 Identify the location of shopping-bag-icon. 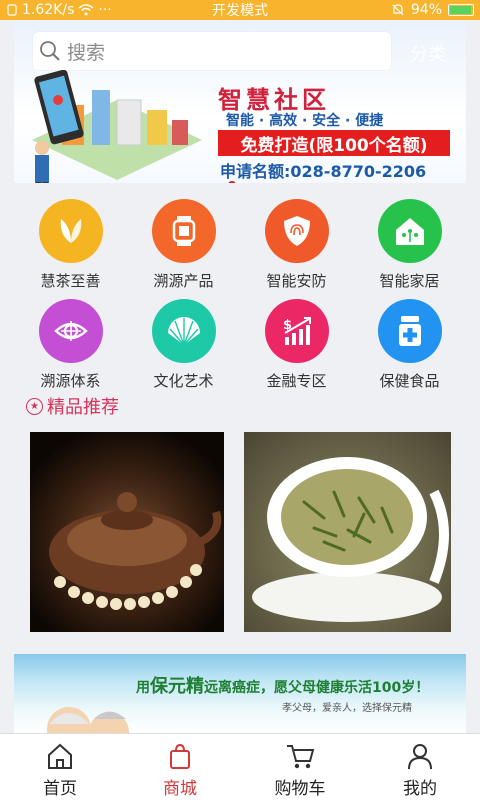
(180, 756).